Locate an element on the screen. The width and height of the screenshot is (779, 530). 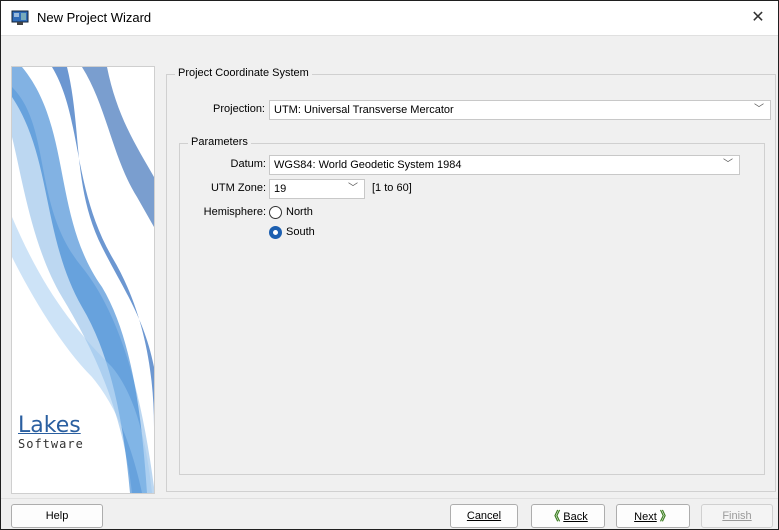
title-bar: New Project Wizard ✕ is located at coordinates (389, 18).